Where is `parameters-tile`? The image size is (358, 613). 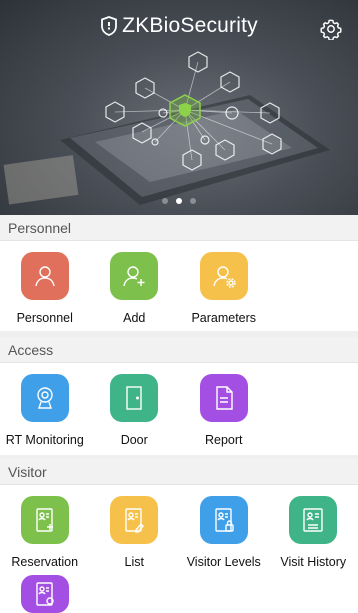 parameters-tile is located at coordinates (223, 276).